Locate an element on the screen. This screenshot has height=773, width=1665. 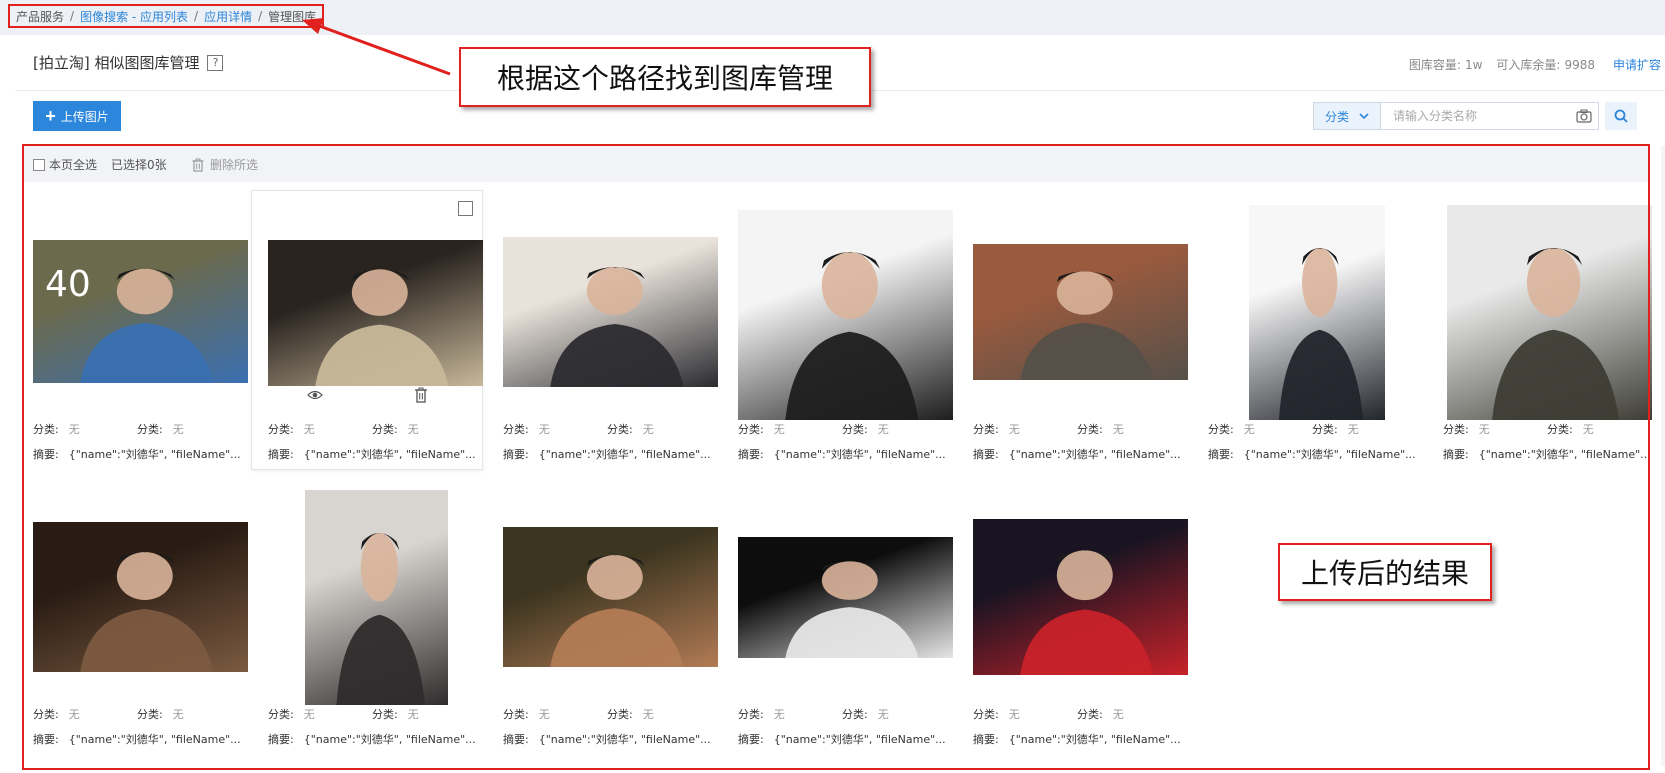
category-select: 分类 is located at coordinates (1347, 116).